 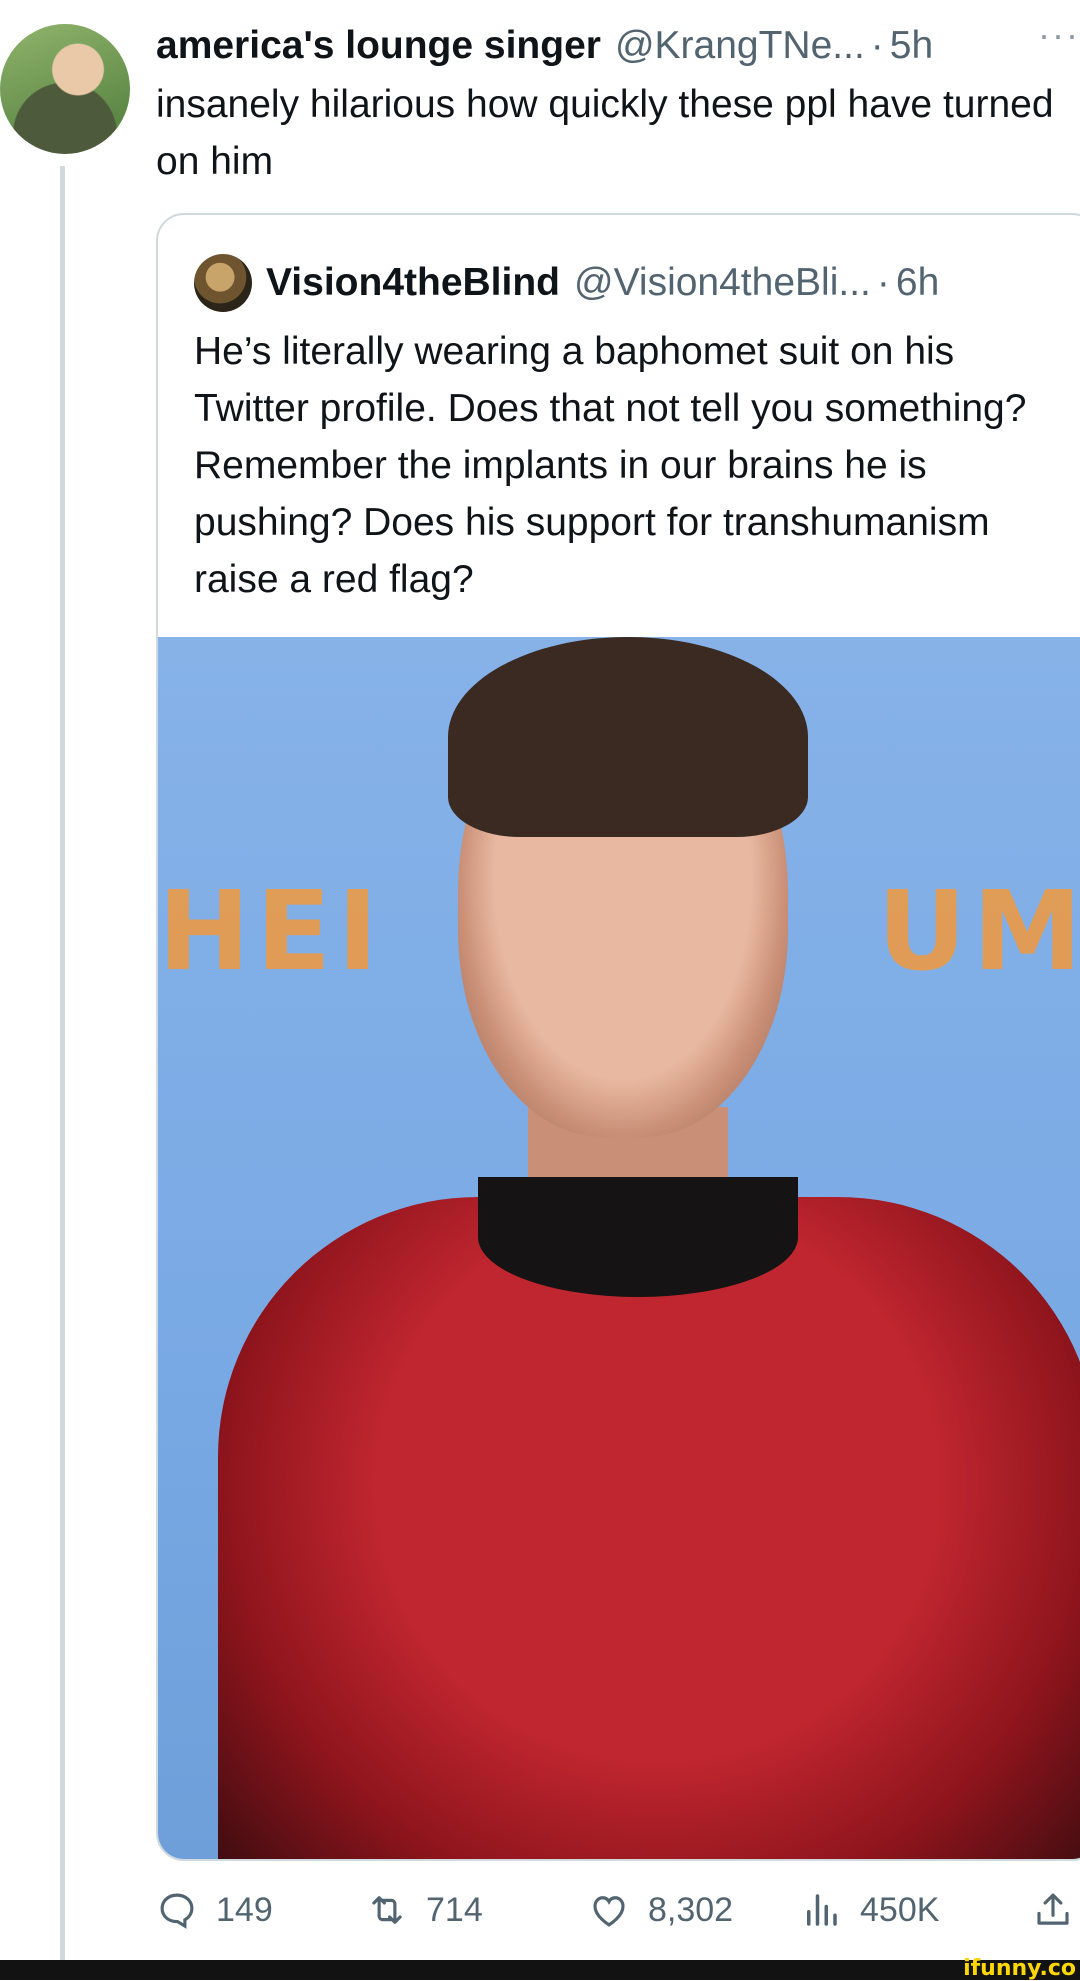 I want to click on quoted-author-display-name: Vision4theBlind, so click(x=413, y=283).